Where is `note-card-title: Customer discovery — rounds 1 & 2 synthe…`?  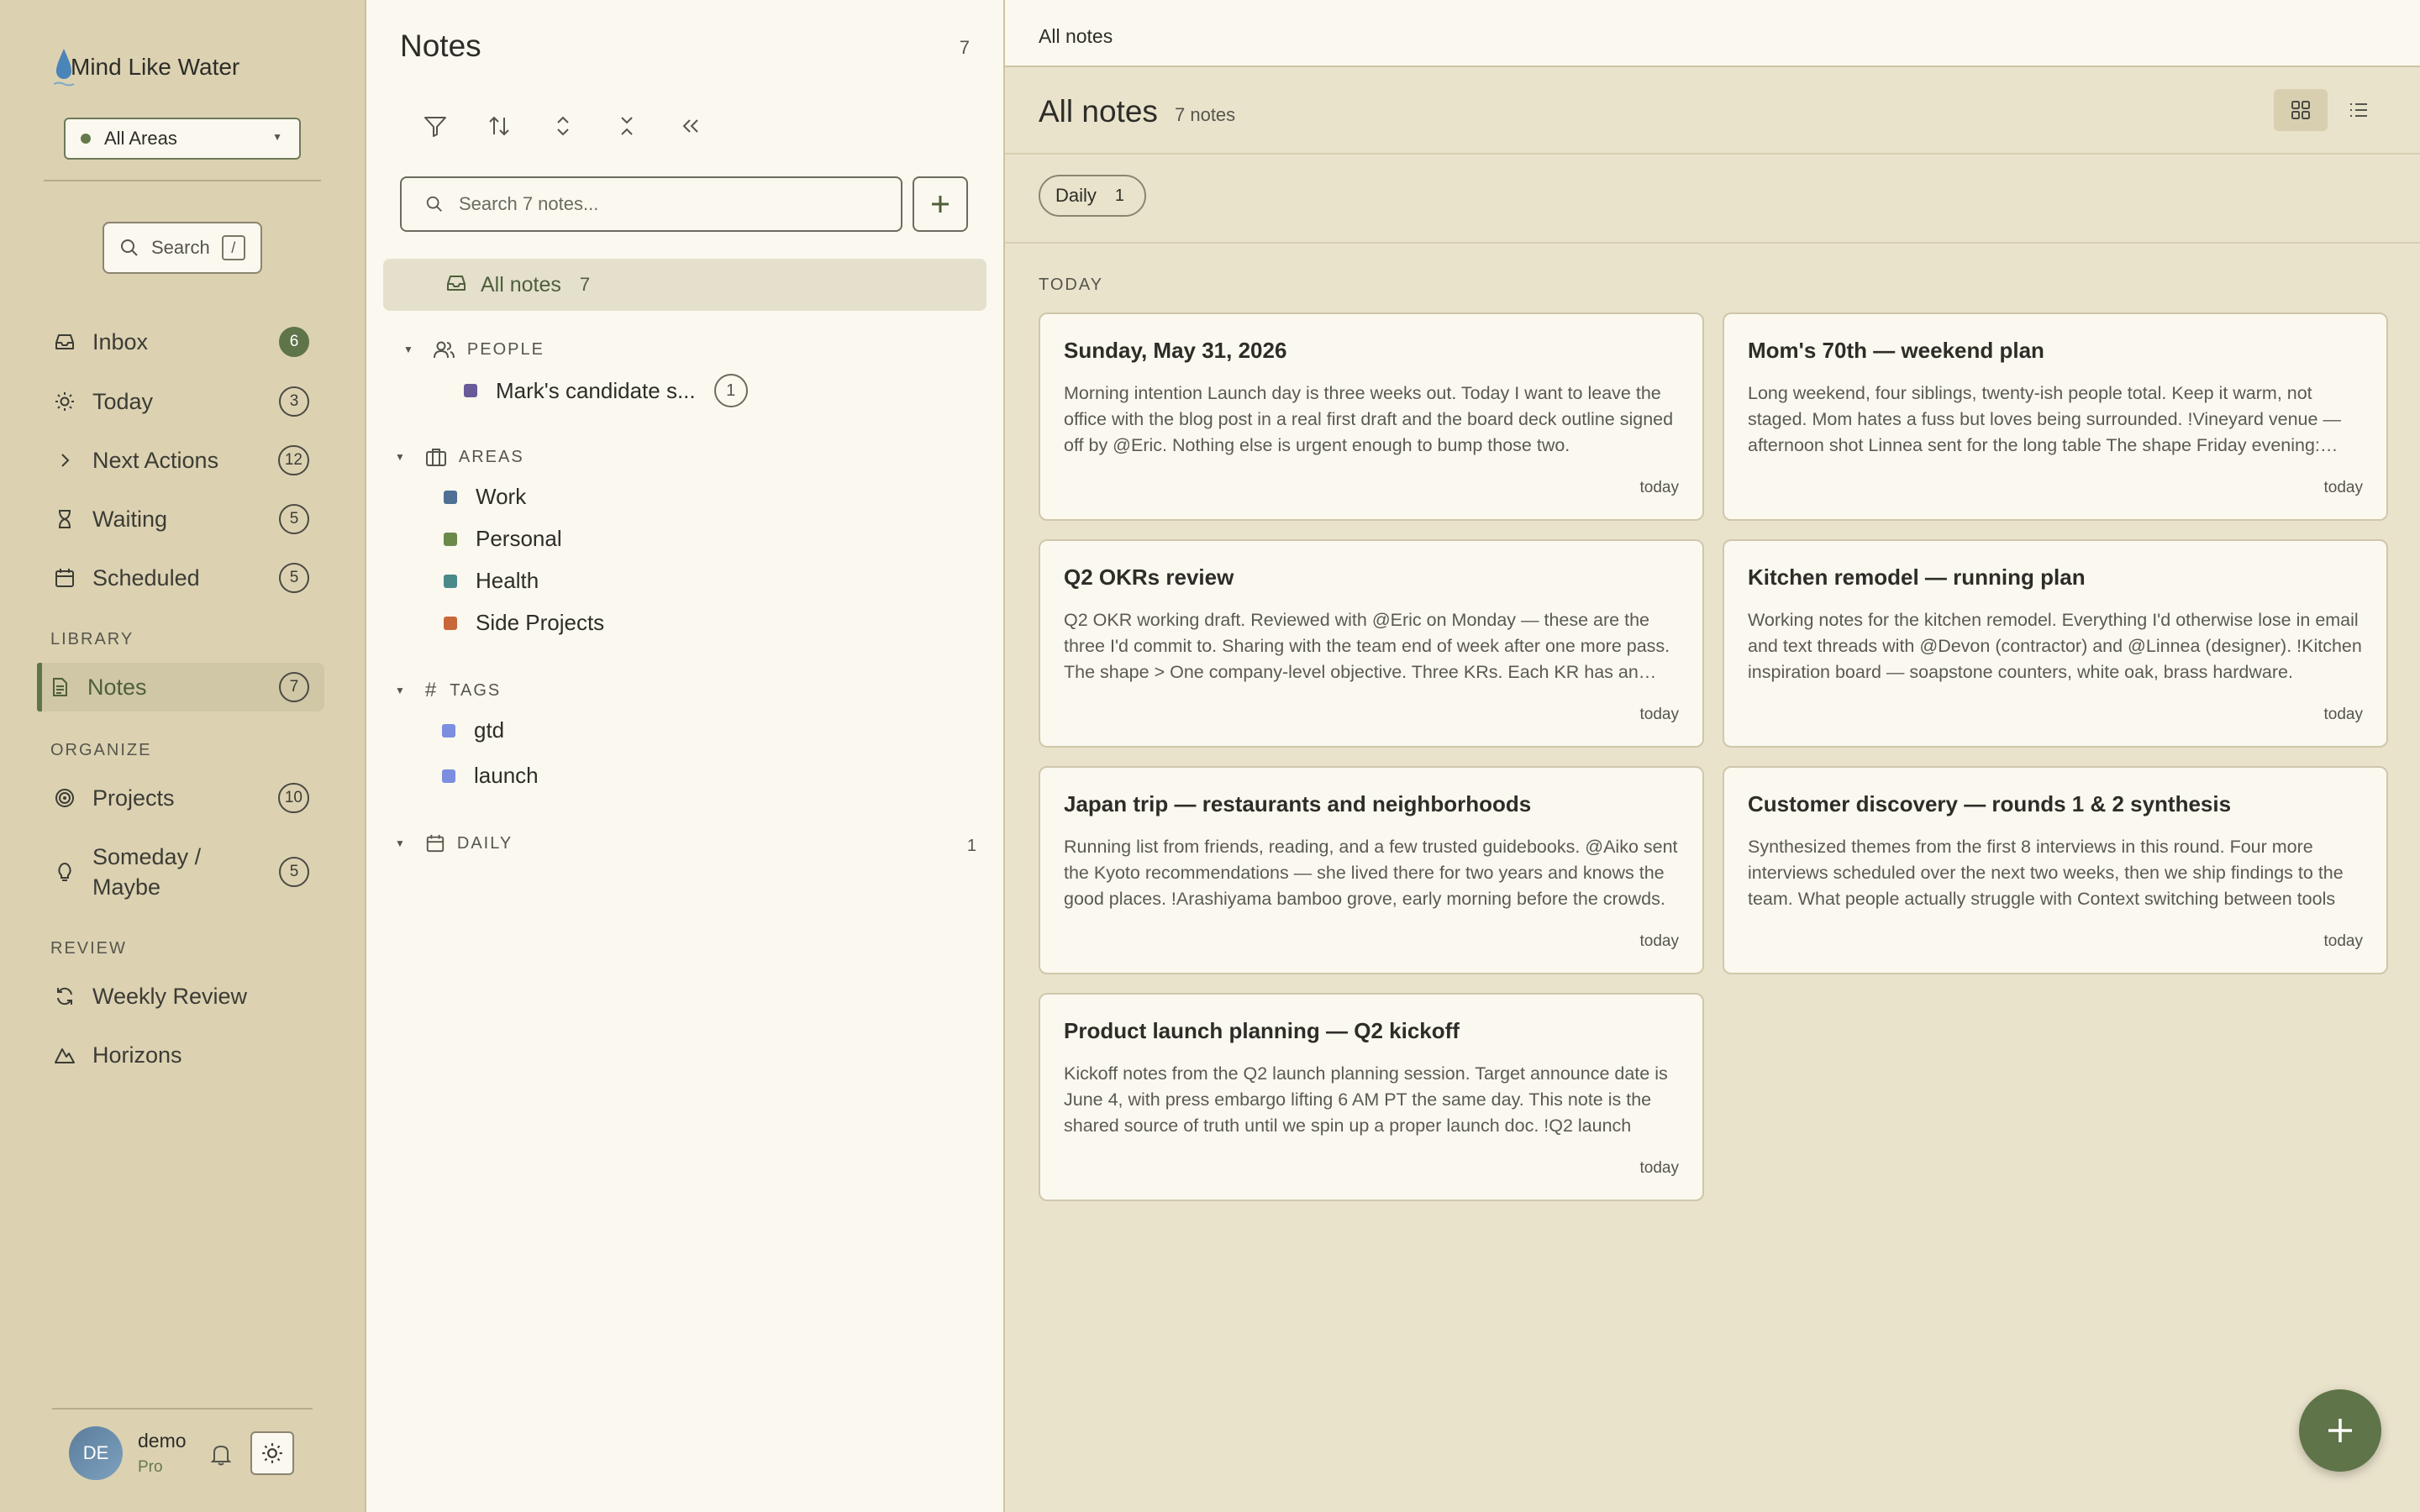 note-card-title: Customer discovery — rounds 1 & 2 synthe… is located at coordinates (1990, 803).